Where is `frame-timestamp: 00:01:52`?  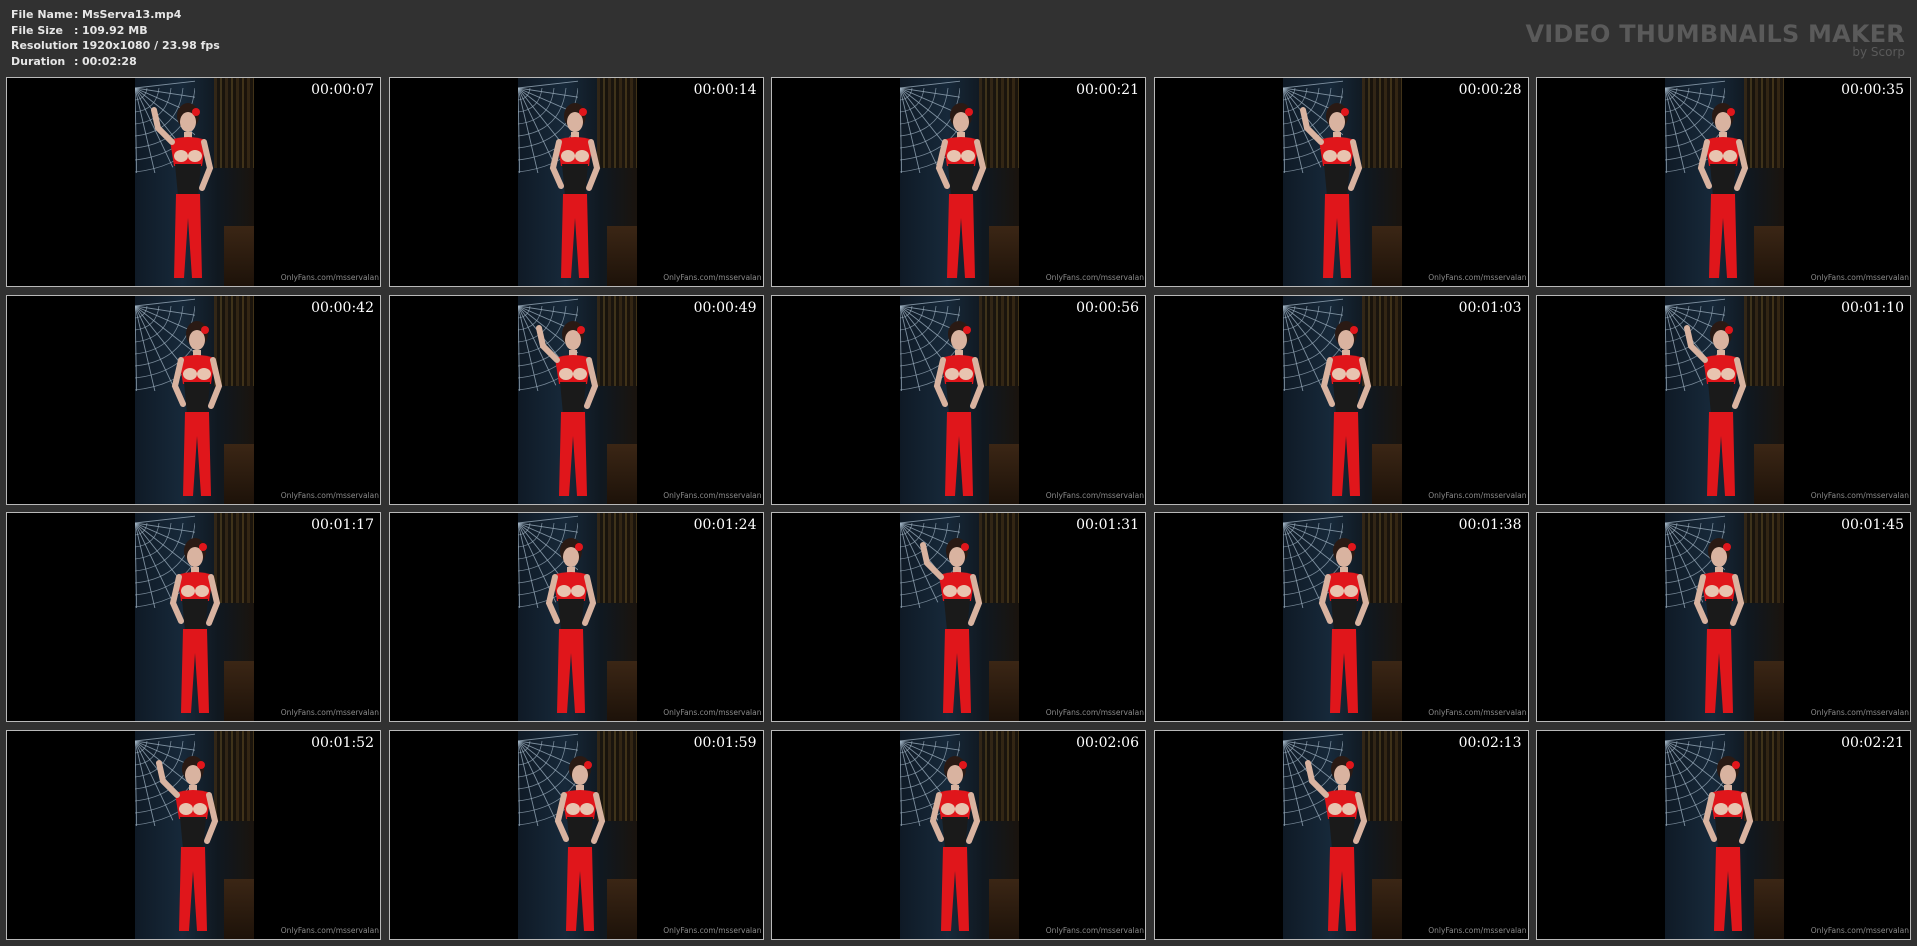 frame-timestamp: 00:01:52 is located at coordinates (342, 742).